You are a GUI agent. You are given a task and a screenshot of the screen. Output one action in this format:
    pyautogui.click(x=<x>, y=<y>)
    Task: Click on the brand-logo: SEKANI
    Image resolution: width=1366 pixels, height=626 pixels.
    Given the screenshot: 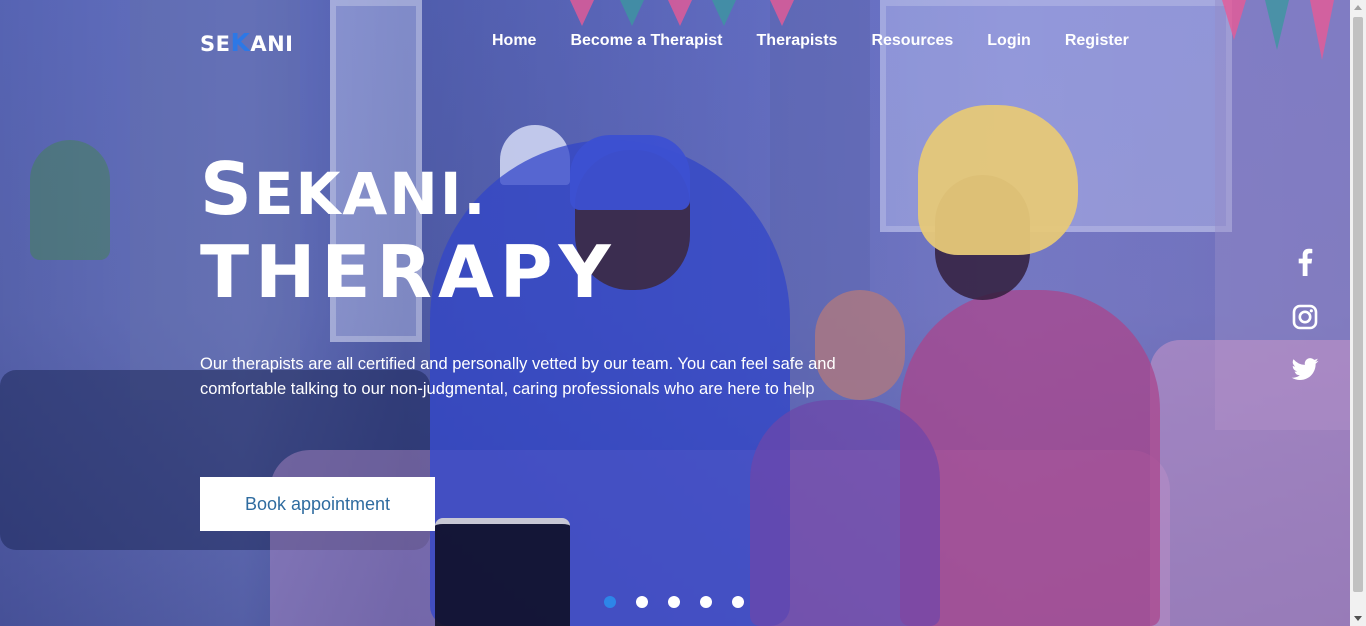 What is the action you would take?
    pyautogui.click(x=247, y=42)
    